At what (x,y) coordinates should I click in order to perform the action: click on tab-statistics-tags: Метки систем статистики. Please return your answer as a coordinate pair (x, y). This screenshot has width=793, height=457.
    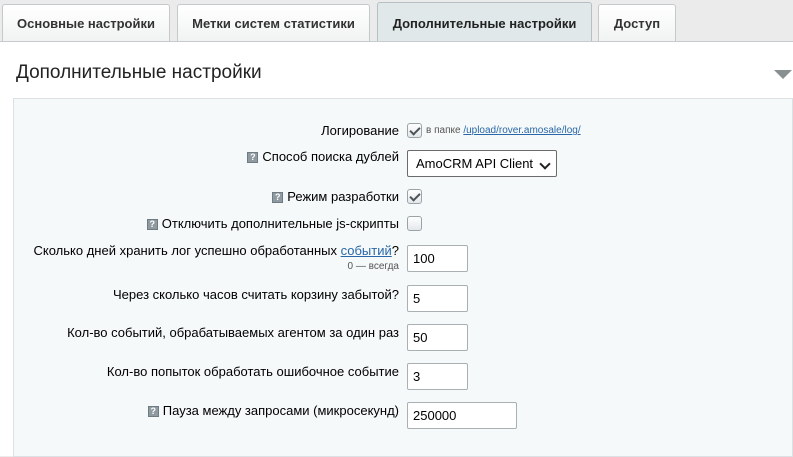
    Looking at the image, I should click on (273, 22).